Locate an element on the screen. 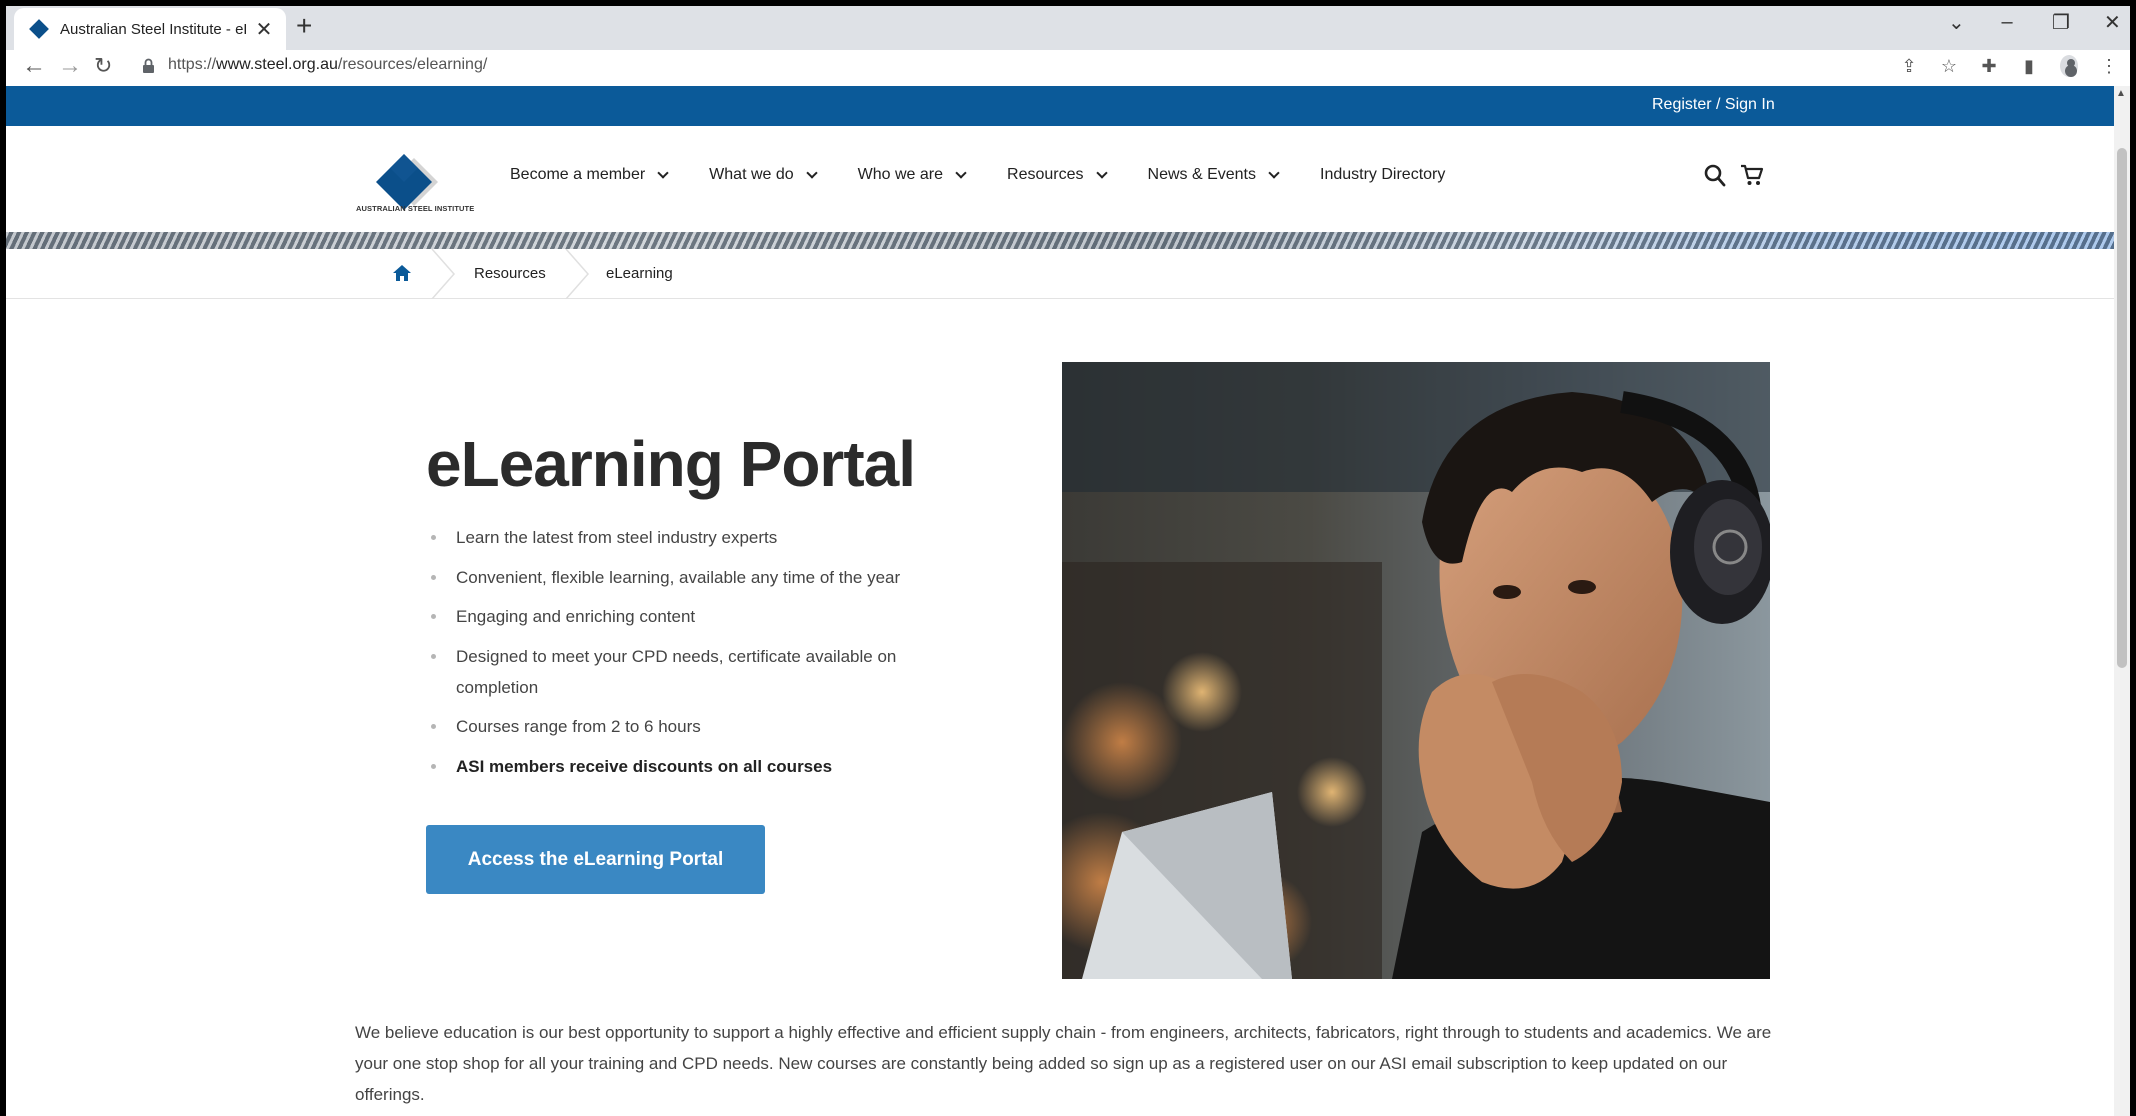  close-window-icon: ✕ is located at coordinates (2112, 22).